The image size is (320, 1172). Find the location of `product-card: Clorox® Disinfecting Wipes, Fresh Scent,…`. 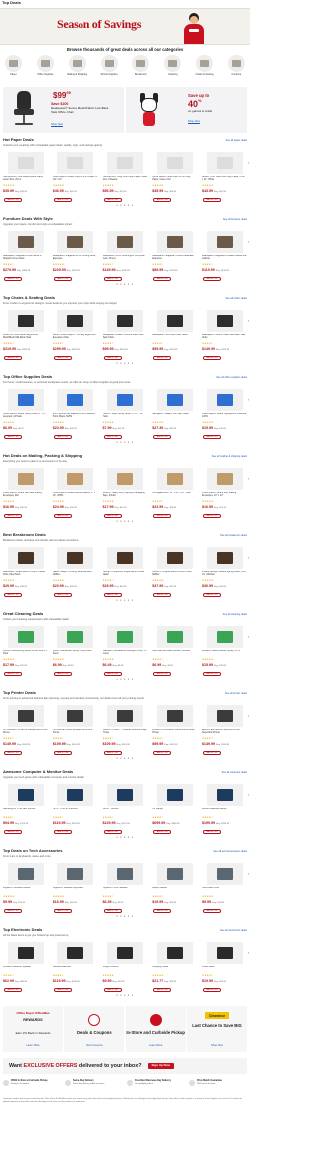

product-card: Clorox® Disinfecting Wipes, Fresh Scent,… is located at coordinates (25, 651).